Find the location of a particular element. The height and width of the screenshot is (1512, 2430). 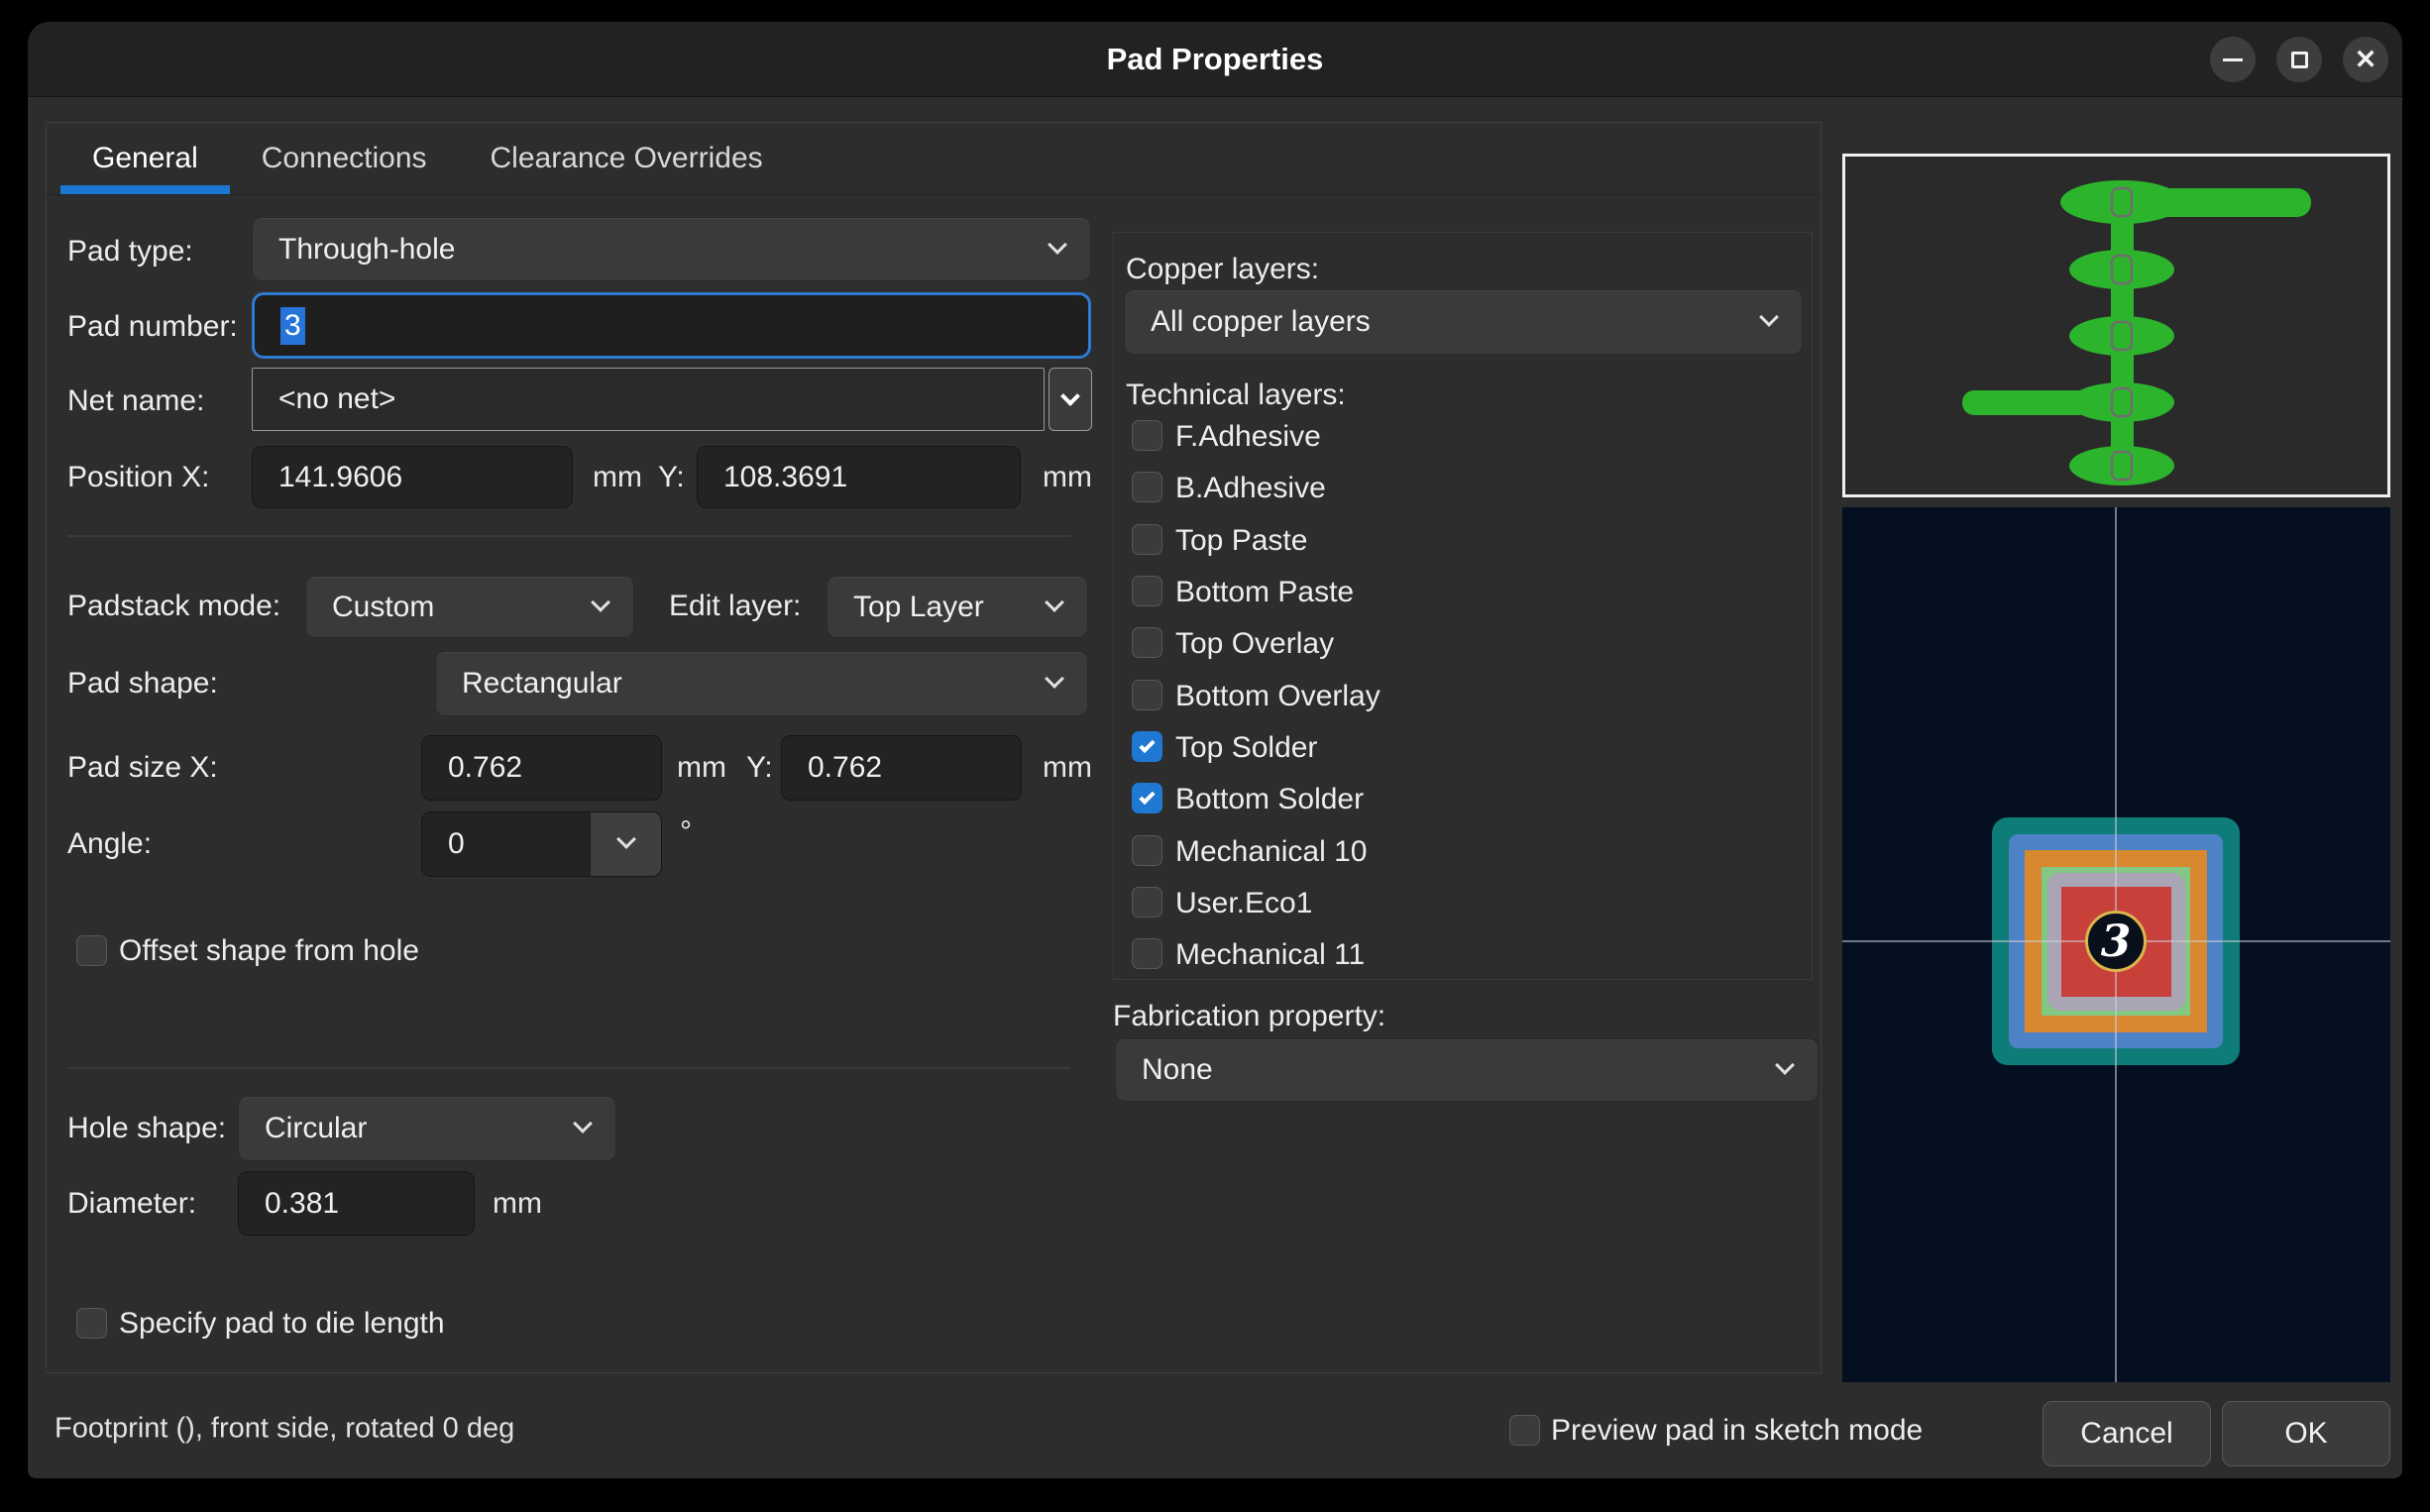

pad-type-dropdown: Through-hole is located at coordinates (671, 249).